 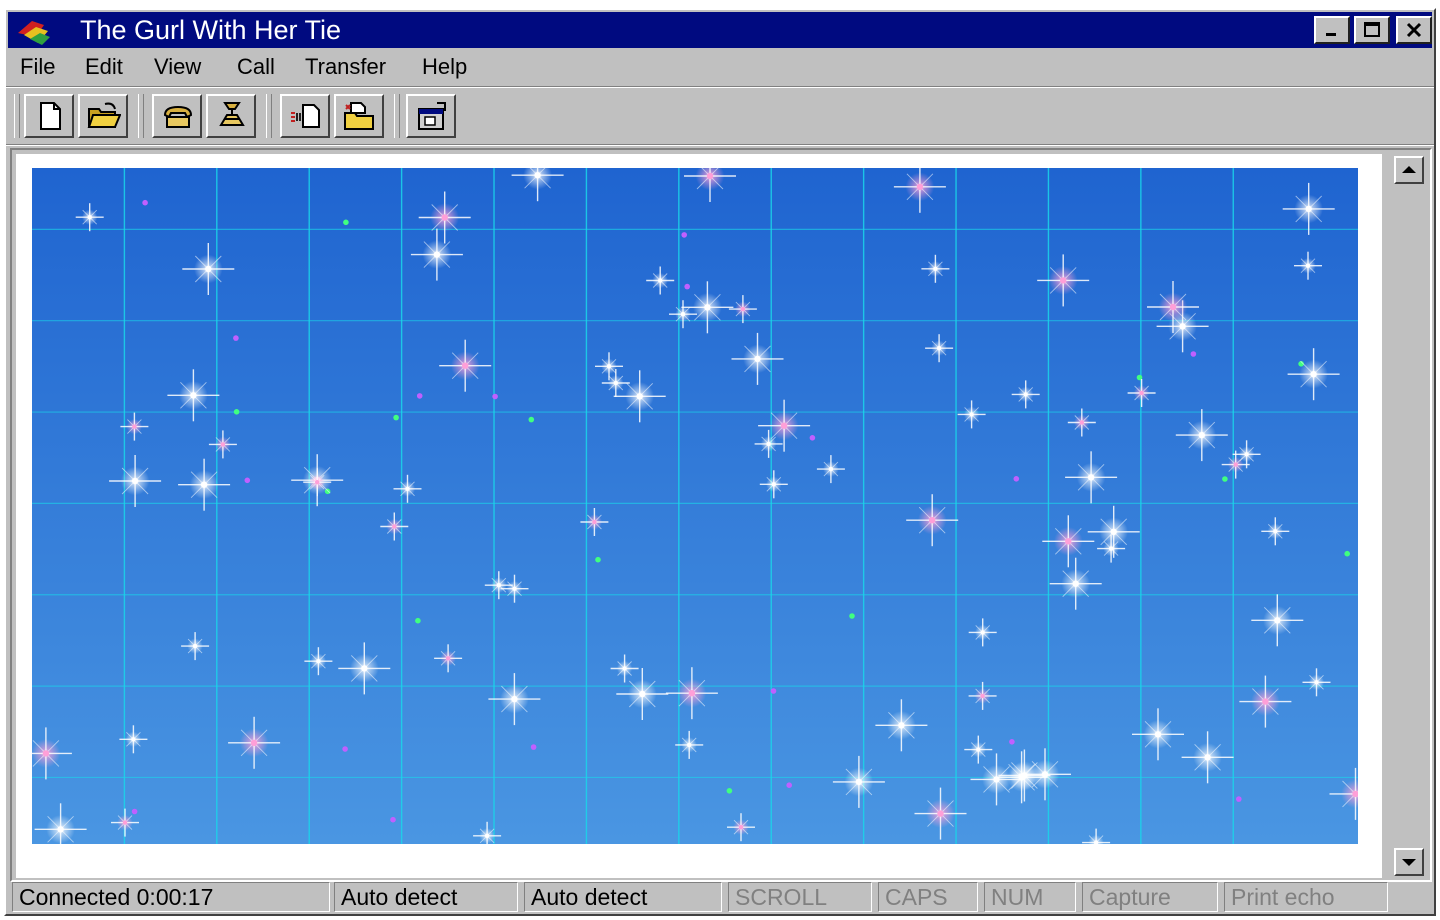 I want to click on maximize-icon, so click(x=1372, y=29).